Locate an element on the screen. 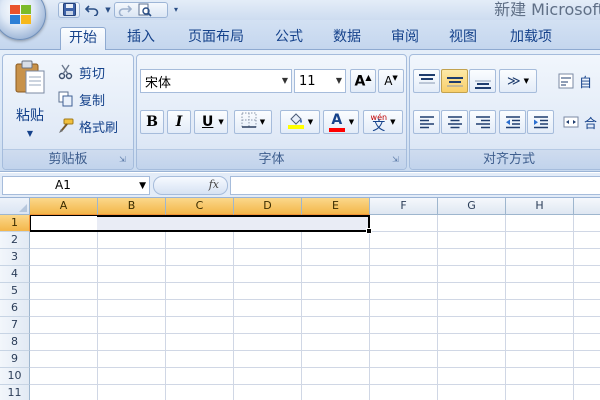 This screenshot has width=600, height=400. row-header-9: 9 is located at coordinates (15, 359).